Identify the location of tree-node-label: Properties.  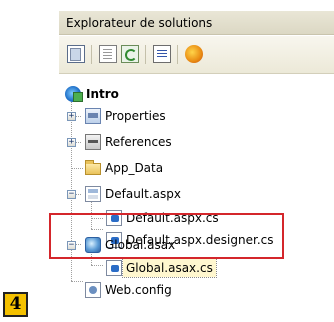
(135, 116).